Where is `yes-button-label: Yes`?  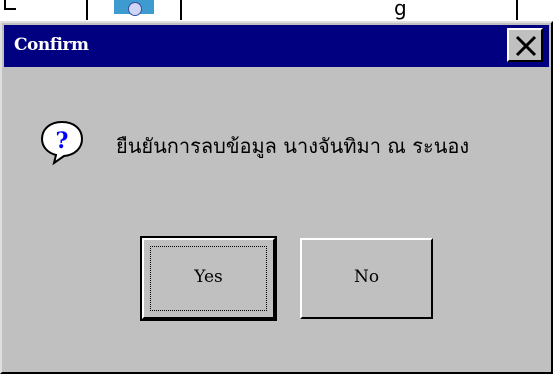
yes-button-label: Yes is located at coordinates (208, 277).